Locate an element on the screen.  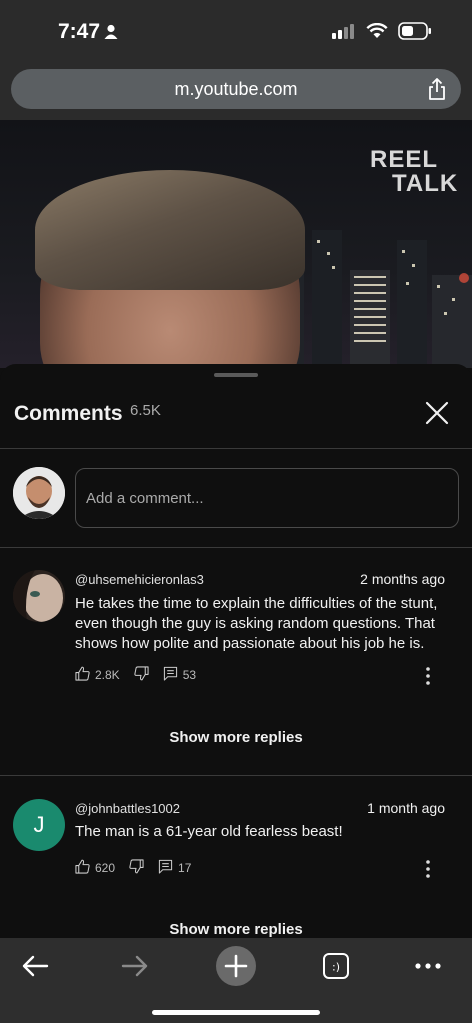
avatar-letter: J is located at coordinates (39, 824).